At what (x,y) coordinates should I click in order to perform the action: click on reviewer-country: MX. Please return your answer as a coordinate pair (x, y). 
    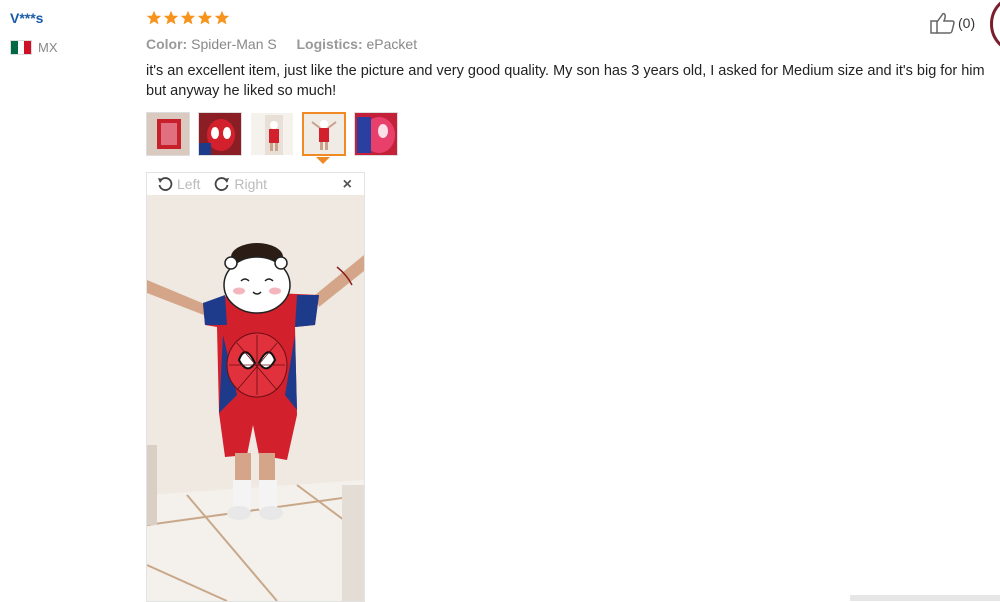
    Looking at the image, I should click on (34, 47).